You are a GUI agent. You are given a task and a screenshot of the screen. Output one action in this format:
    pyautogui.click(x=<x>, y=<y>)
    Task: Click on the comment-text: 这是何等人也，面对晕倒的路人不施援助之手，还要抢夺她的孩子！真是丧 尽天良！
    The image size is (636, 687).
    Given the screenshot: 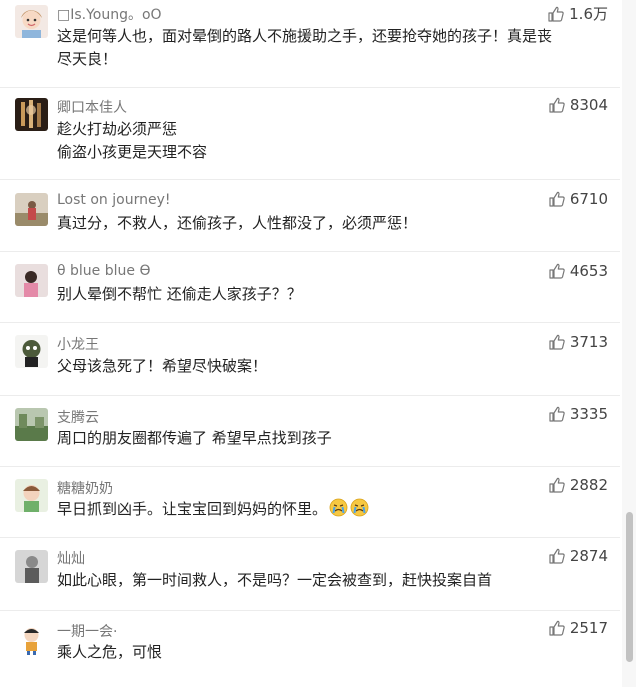 What is the action you would take?
    pyautogui.click(x=331, y=48)
    